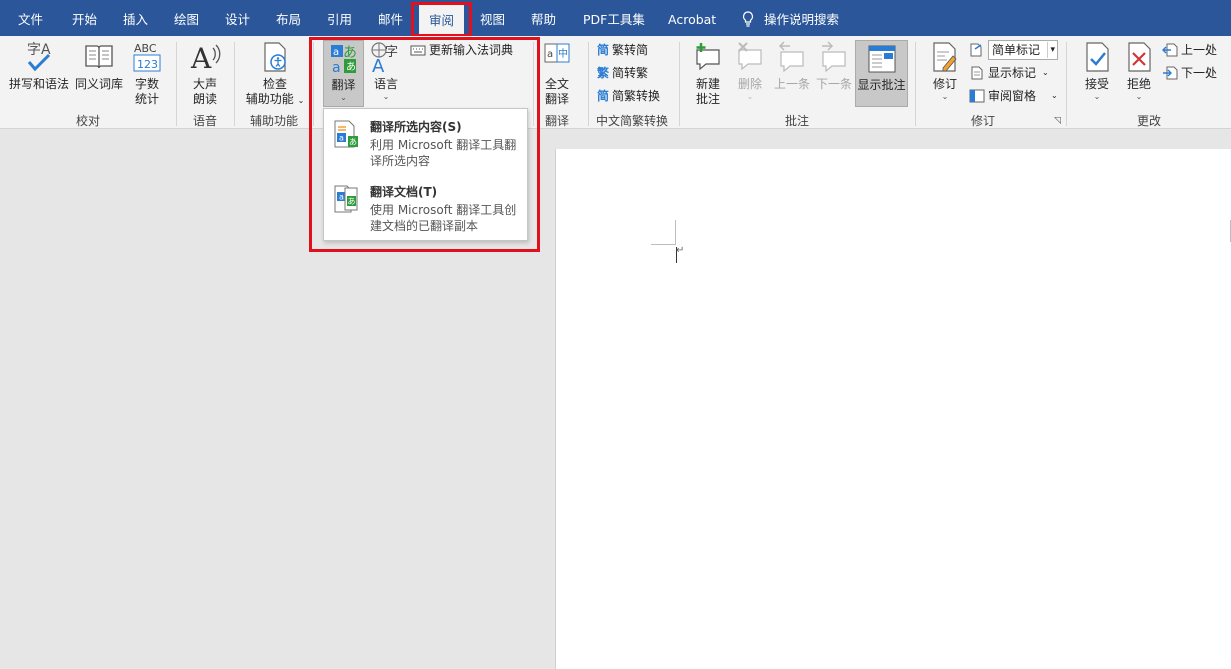  Describe the element at coordinates (543, 18) in the screenshot. I see `tab-help: 帮助` at that location.